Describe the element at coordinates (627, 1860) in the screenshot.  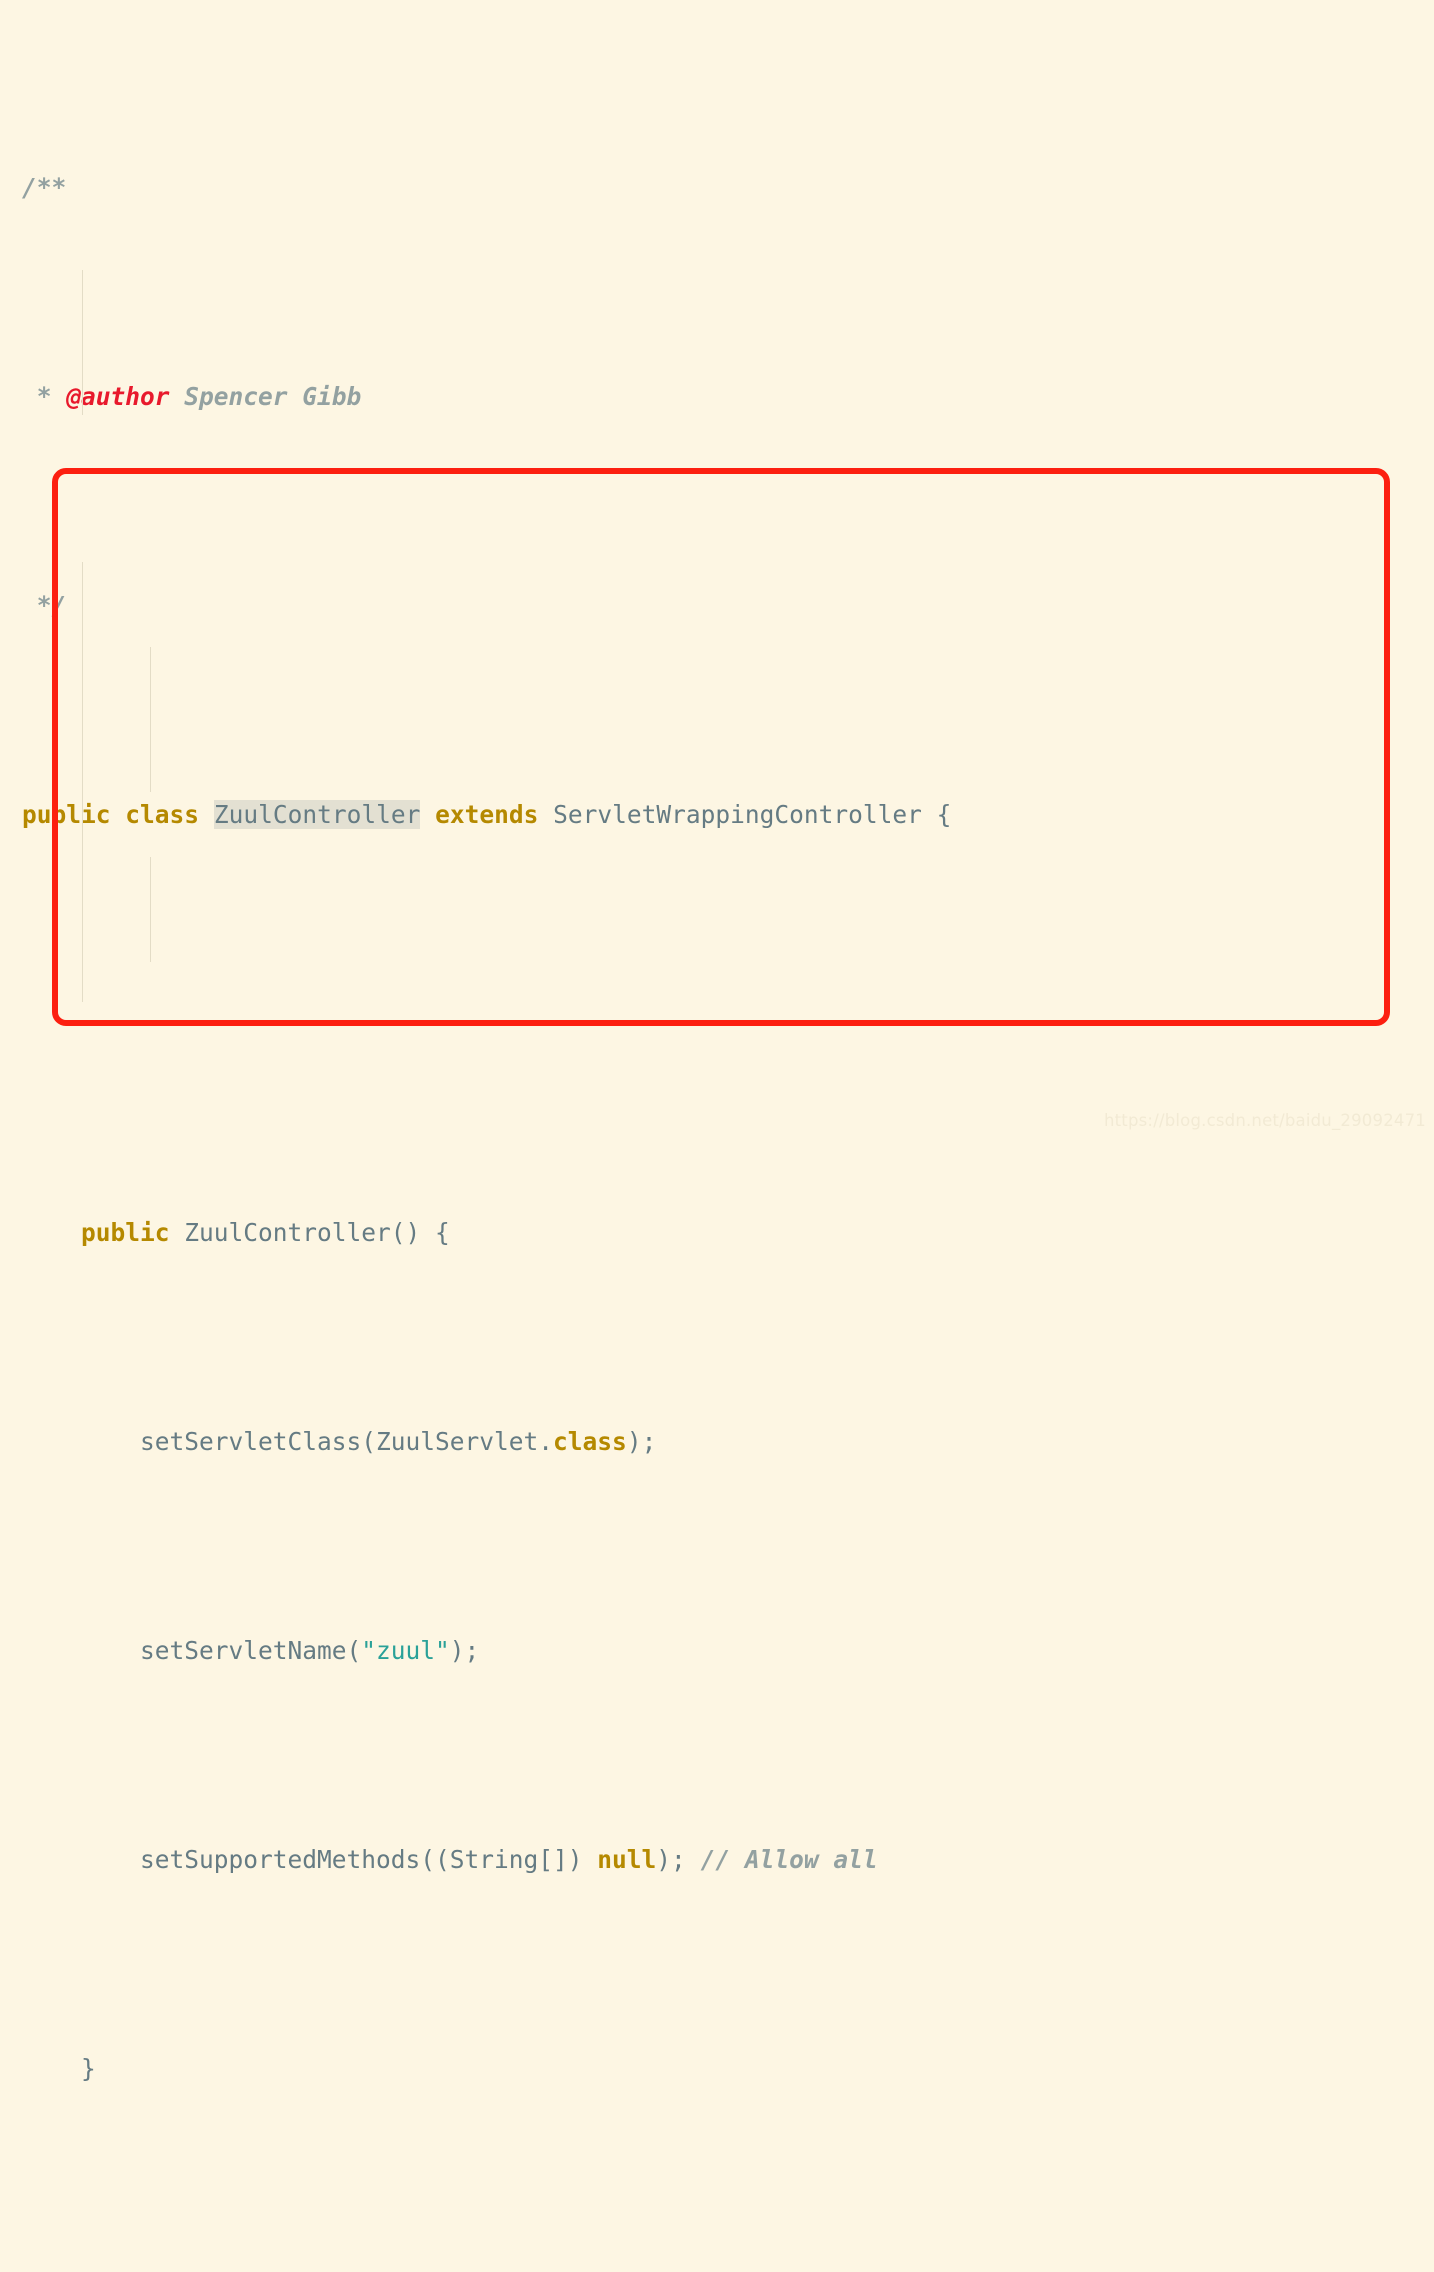
I see `keyword-null: null` at that location.